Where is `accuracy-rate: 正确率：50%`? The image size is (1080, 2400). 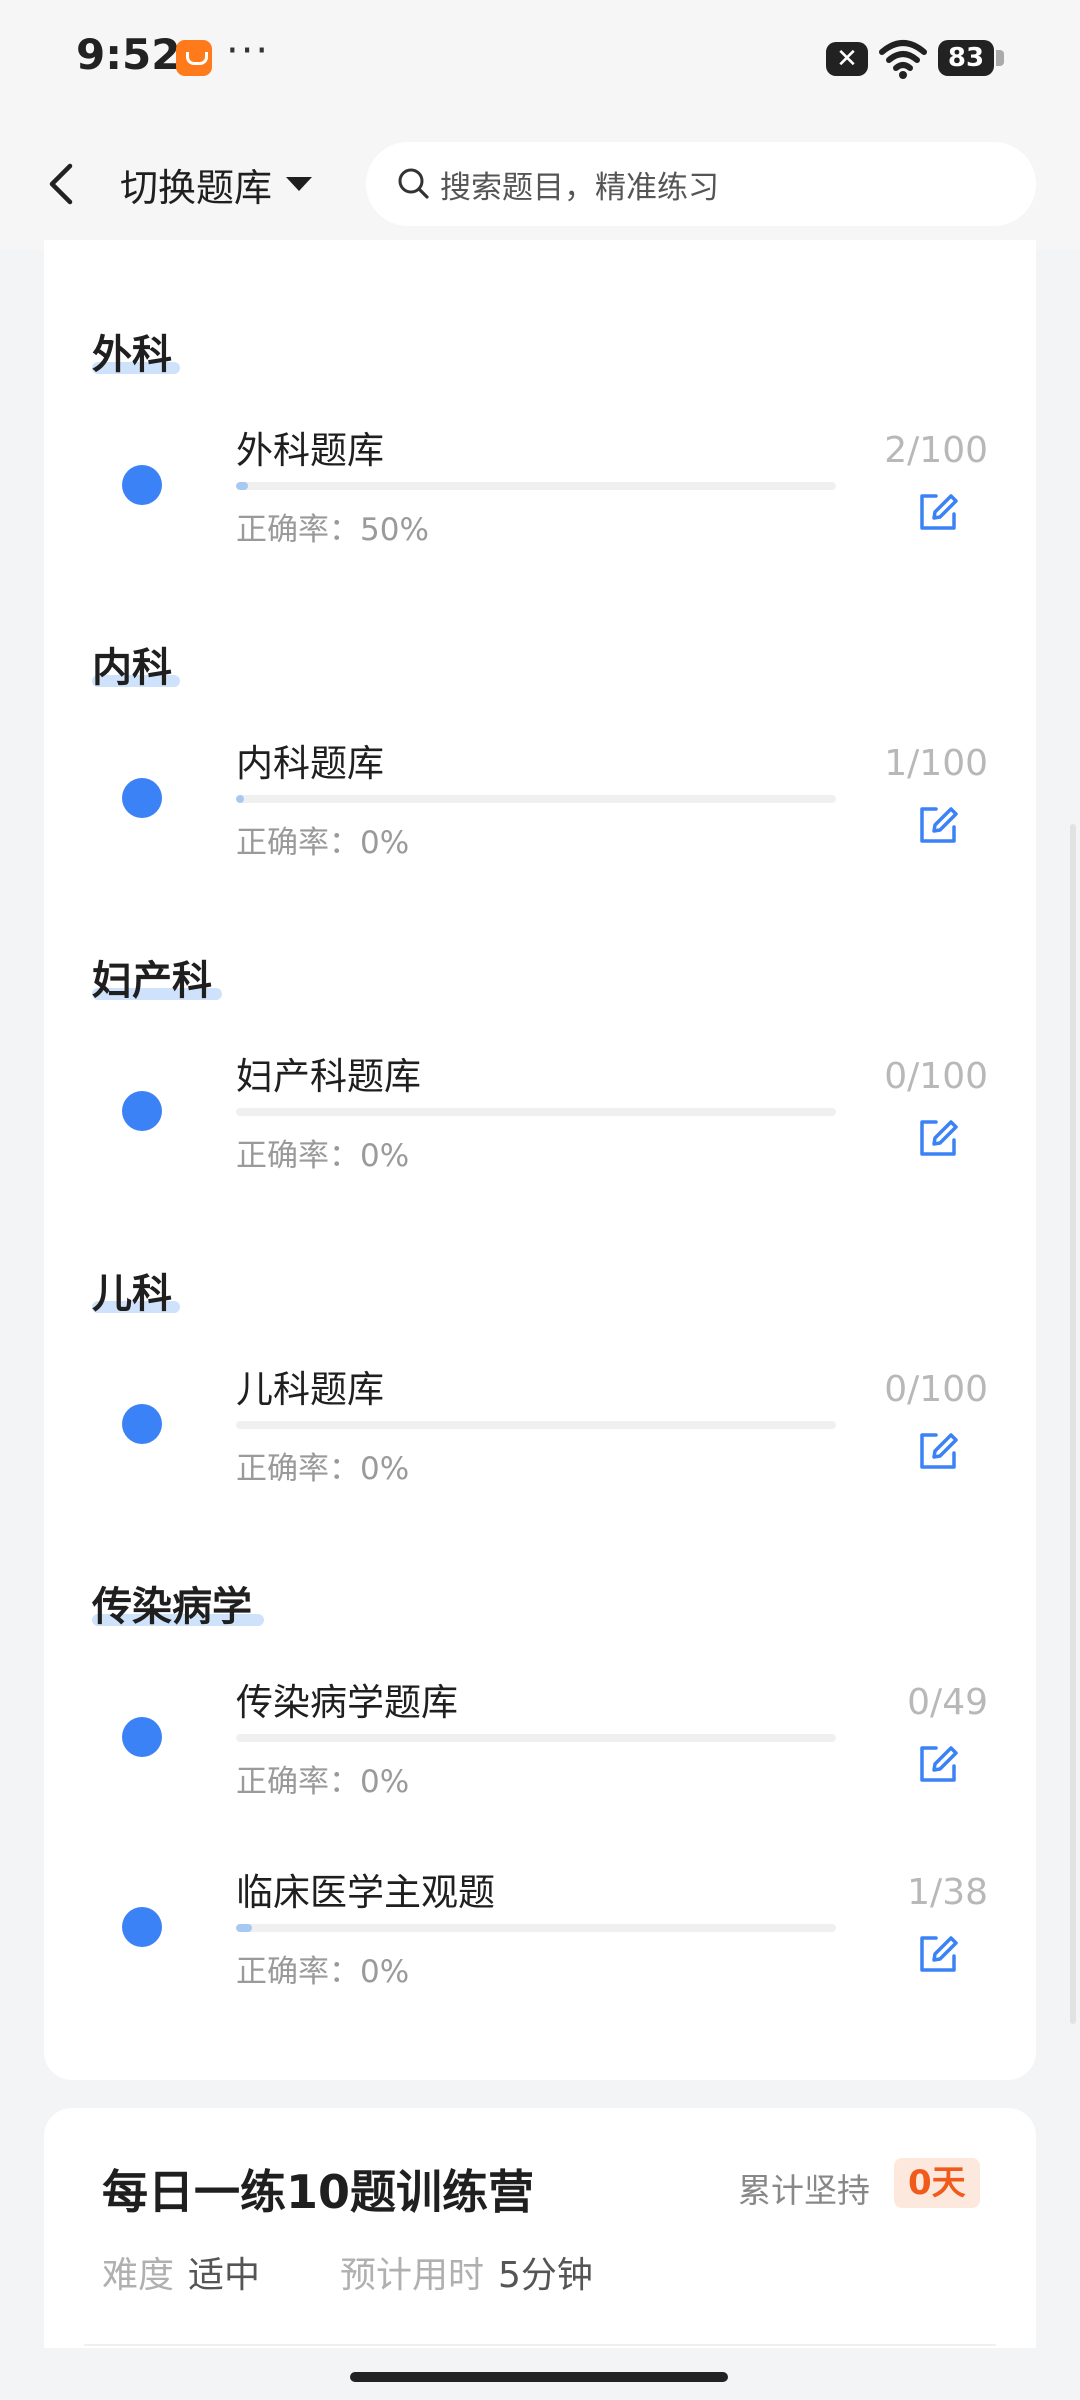
accuracy-rate: 正确率：50% is located at coordinates (332, 530).